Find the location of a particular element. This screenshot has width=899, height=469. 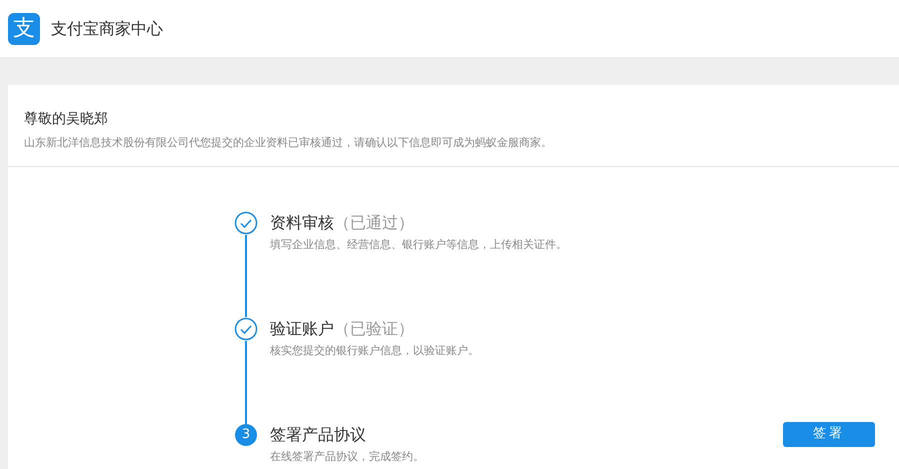

step-status: （已验证） is located at coordinates (374, 329).